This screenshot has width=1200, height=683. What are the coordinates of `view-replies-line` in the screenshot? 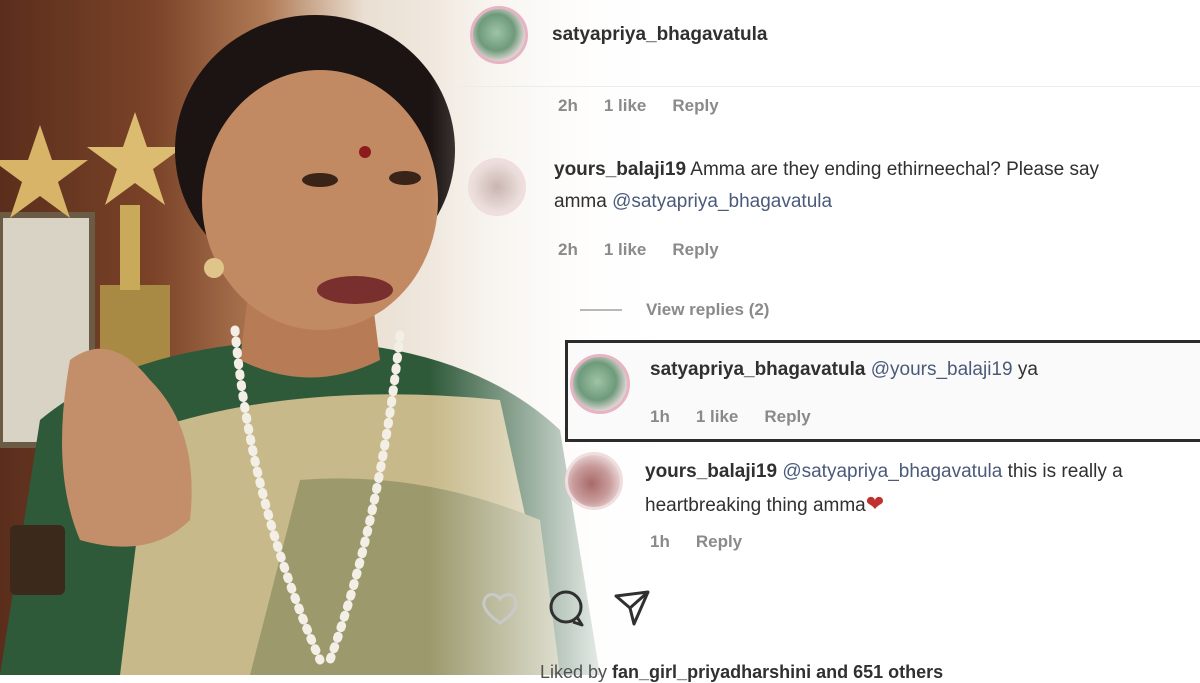 It's located at (601, 310).